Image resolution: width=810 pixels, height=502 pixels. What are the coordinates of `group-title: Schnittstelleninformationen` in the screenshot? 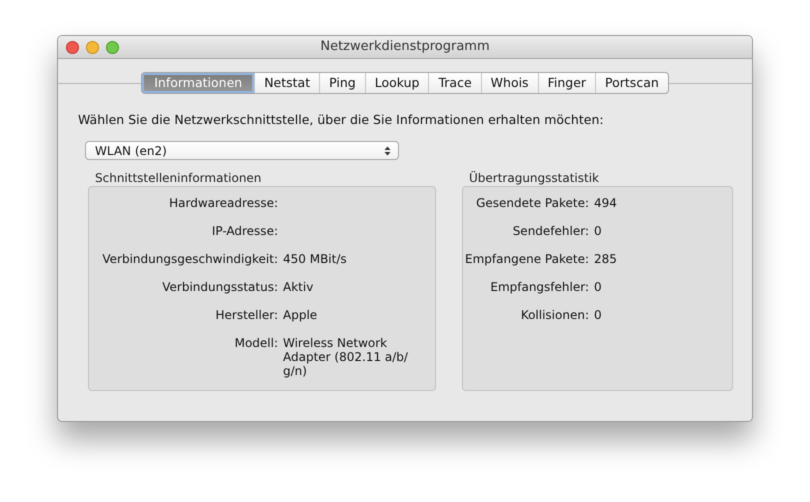 It's located at (178, 178).